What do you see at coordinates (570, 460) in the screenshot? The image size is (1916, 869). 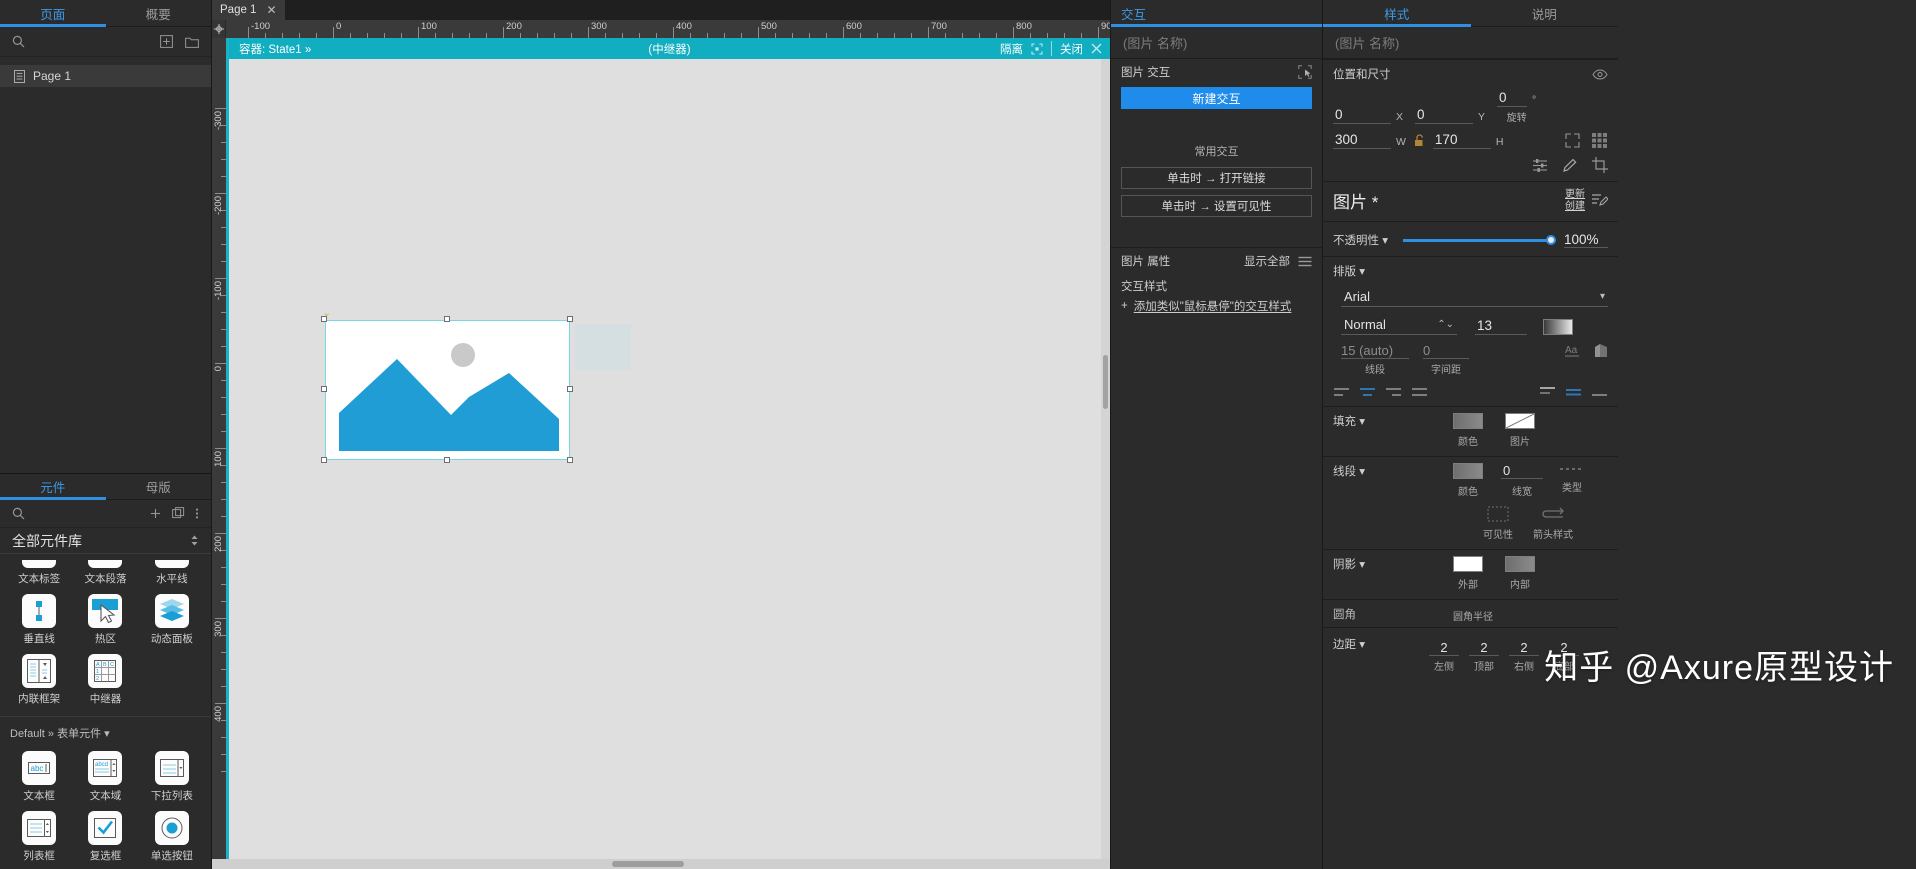 I see `resize-handle-se` at bounding box center [570, 460].